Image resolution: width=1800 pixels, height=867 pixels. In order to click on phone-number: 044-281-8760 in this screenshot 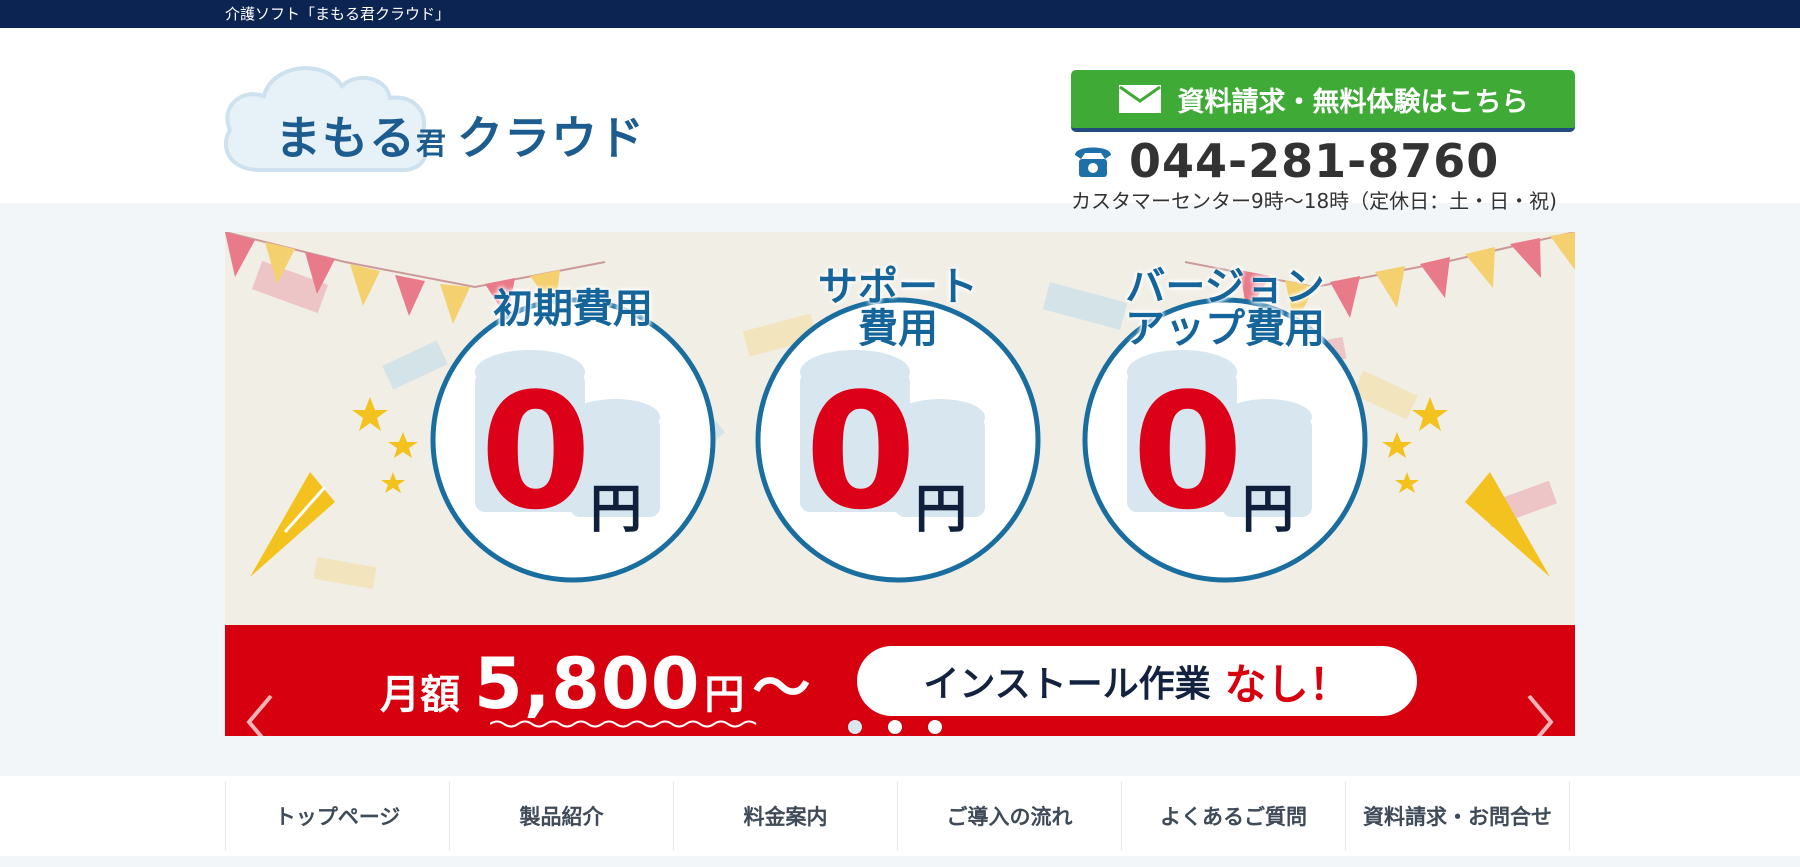, I will do `click(1285, 161)`.